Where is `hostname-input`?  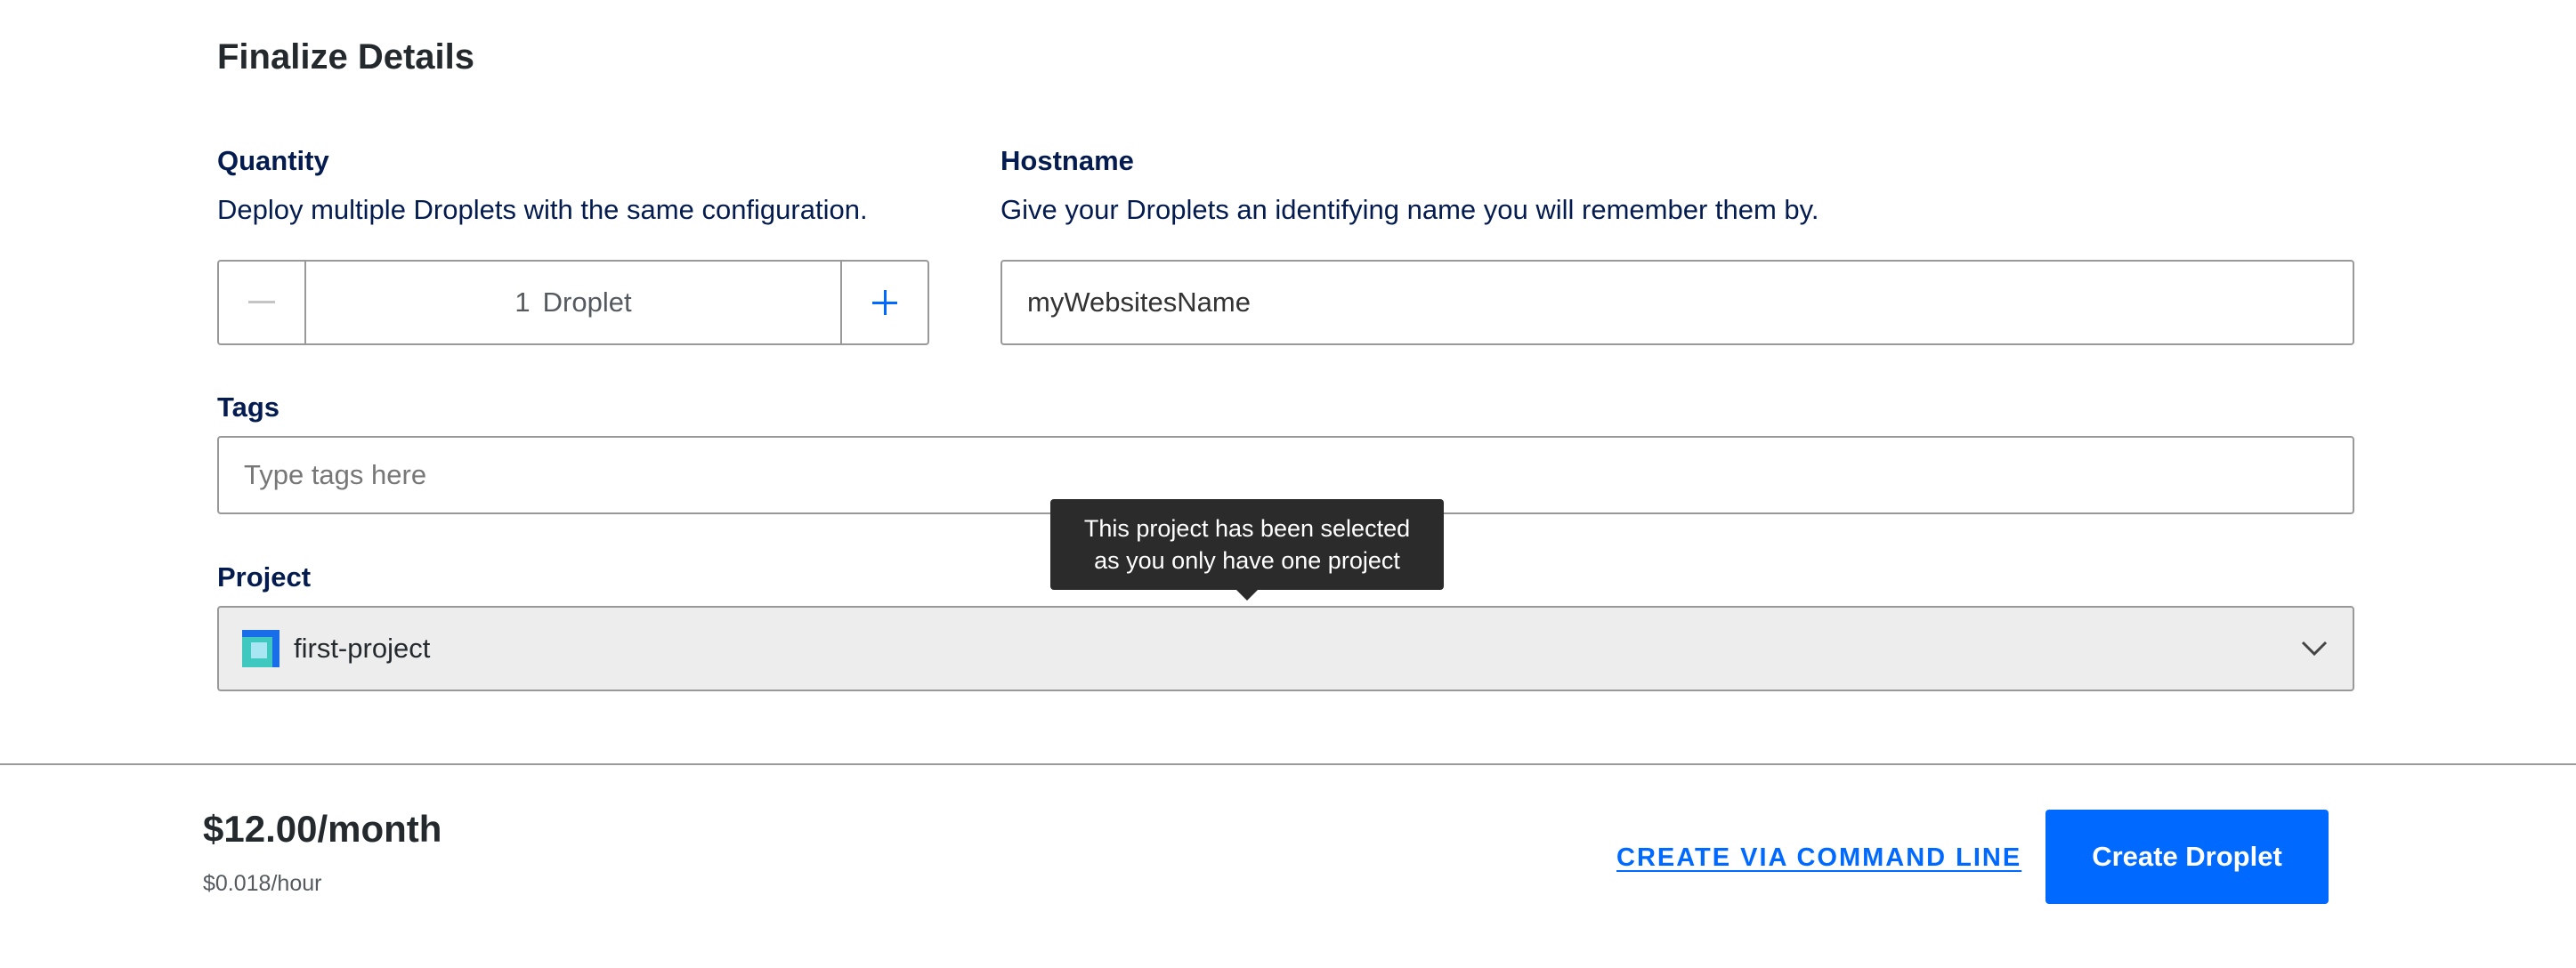
hostname-input is located at coordinates (1678, 302).